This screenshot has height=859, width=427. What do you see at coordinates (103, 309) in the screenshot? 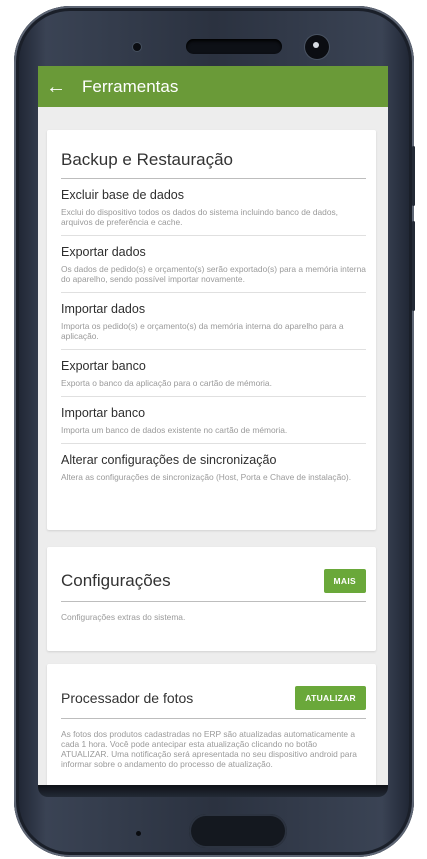
I see `item-title: Importar dados` at bounding box center [103, 309].